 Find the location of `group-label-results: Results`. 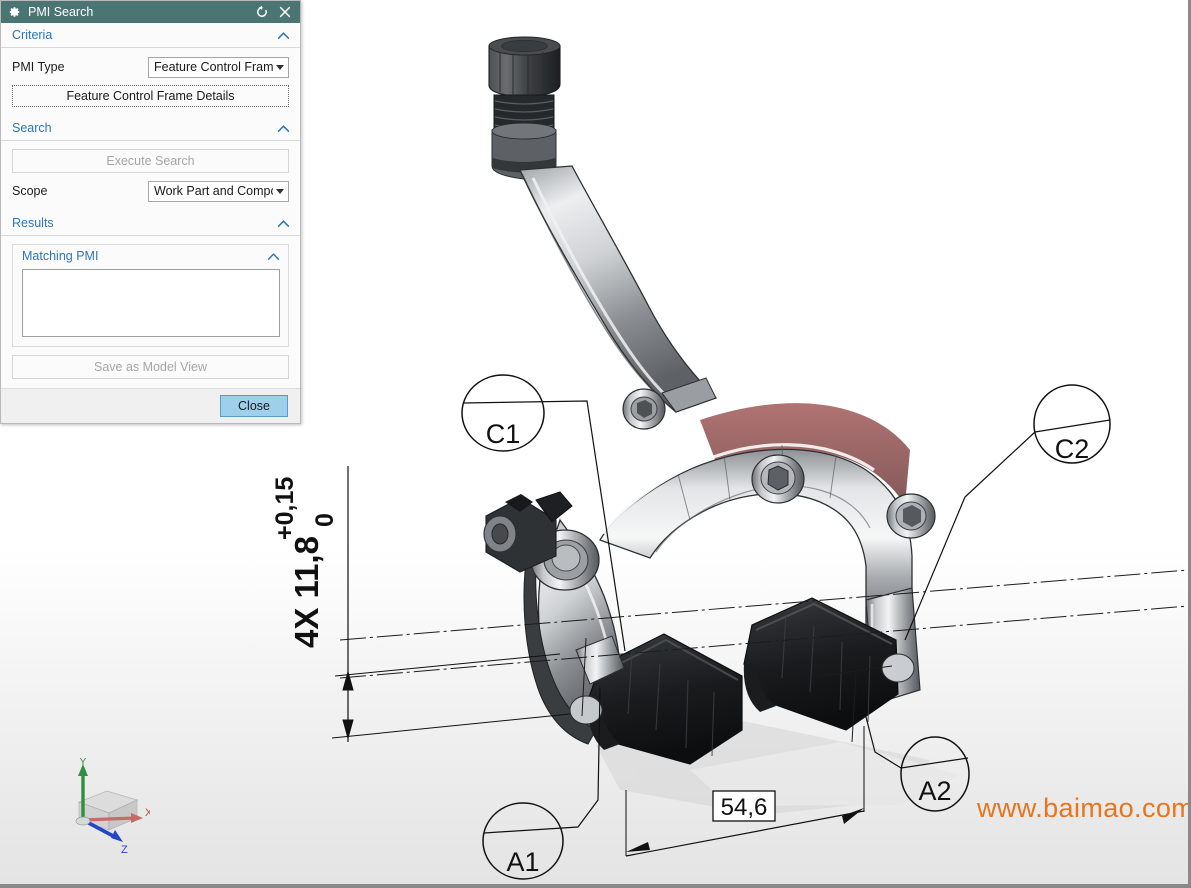

group-label-results: Results is located at coordinates (33, 223).